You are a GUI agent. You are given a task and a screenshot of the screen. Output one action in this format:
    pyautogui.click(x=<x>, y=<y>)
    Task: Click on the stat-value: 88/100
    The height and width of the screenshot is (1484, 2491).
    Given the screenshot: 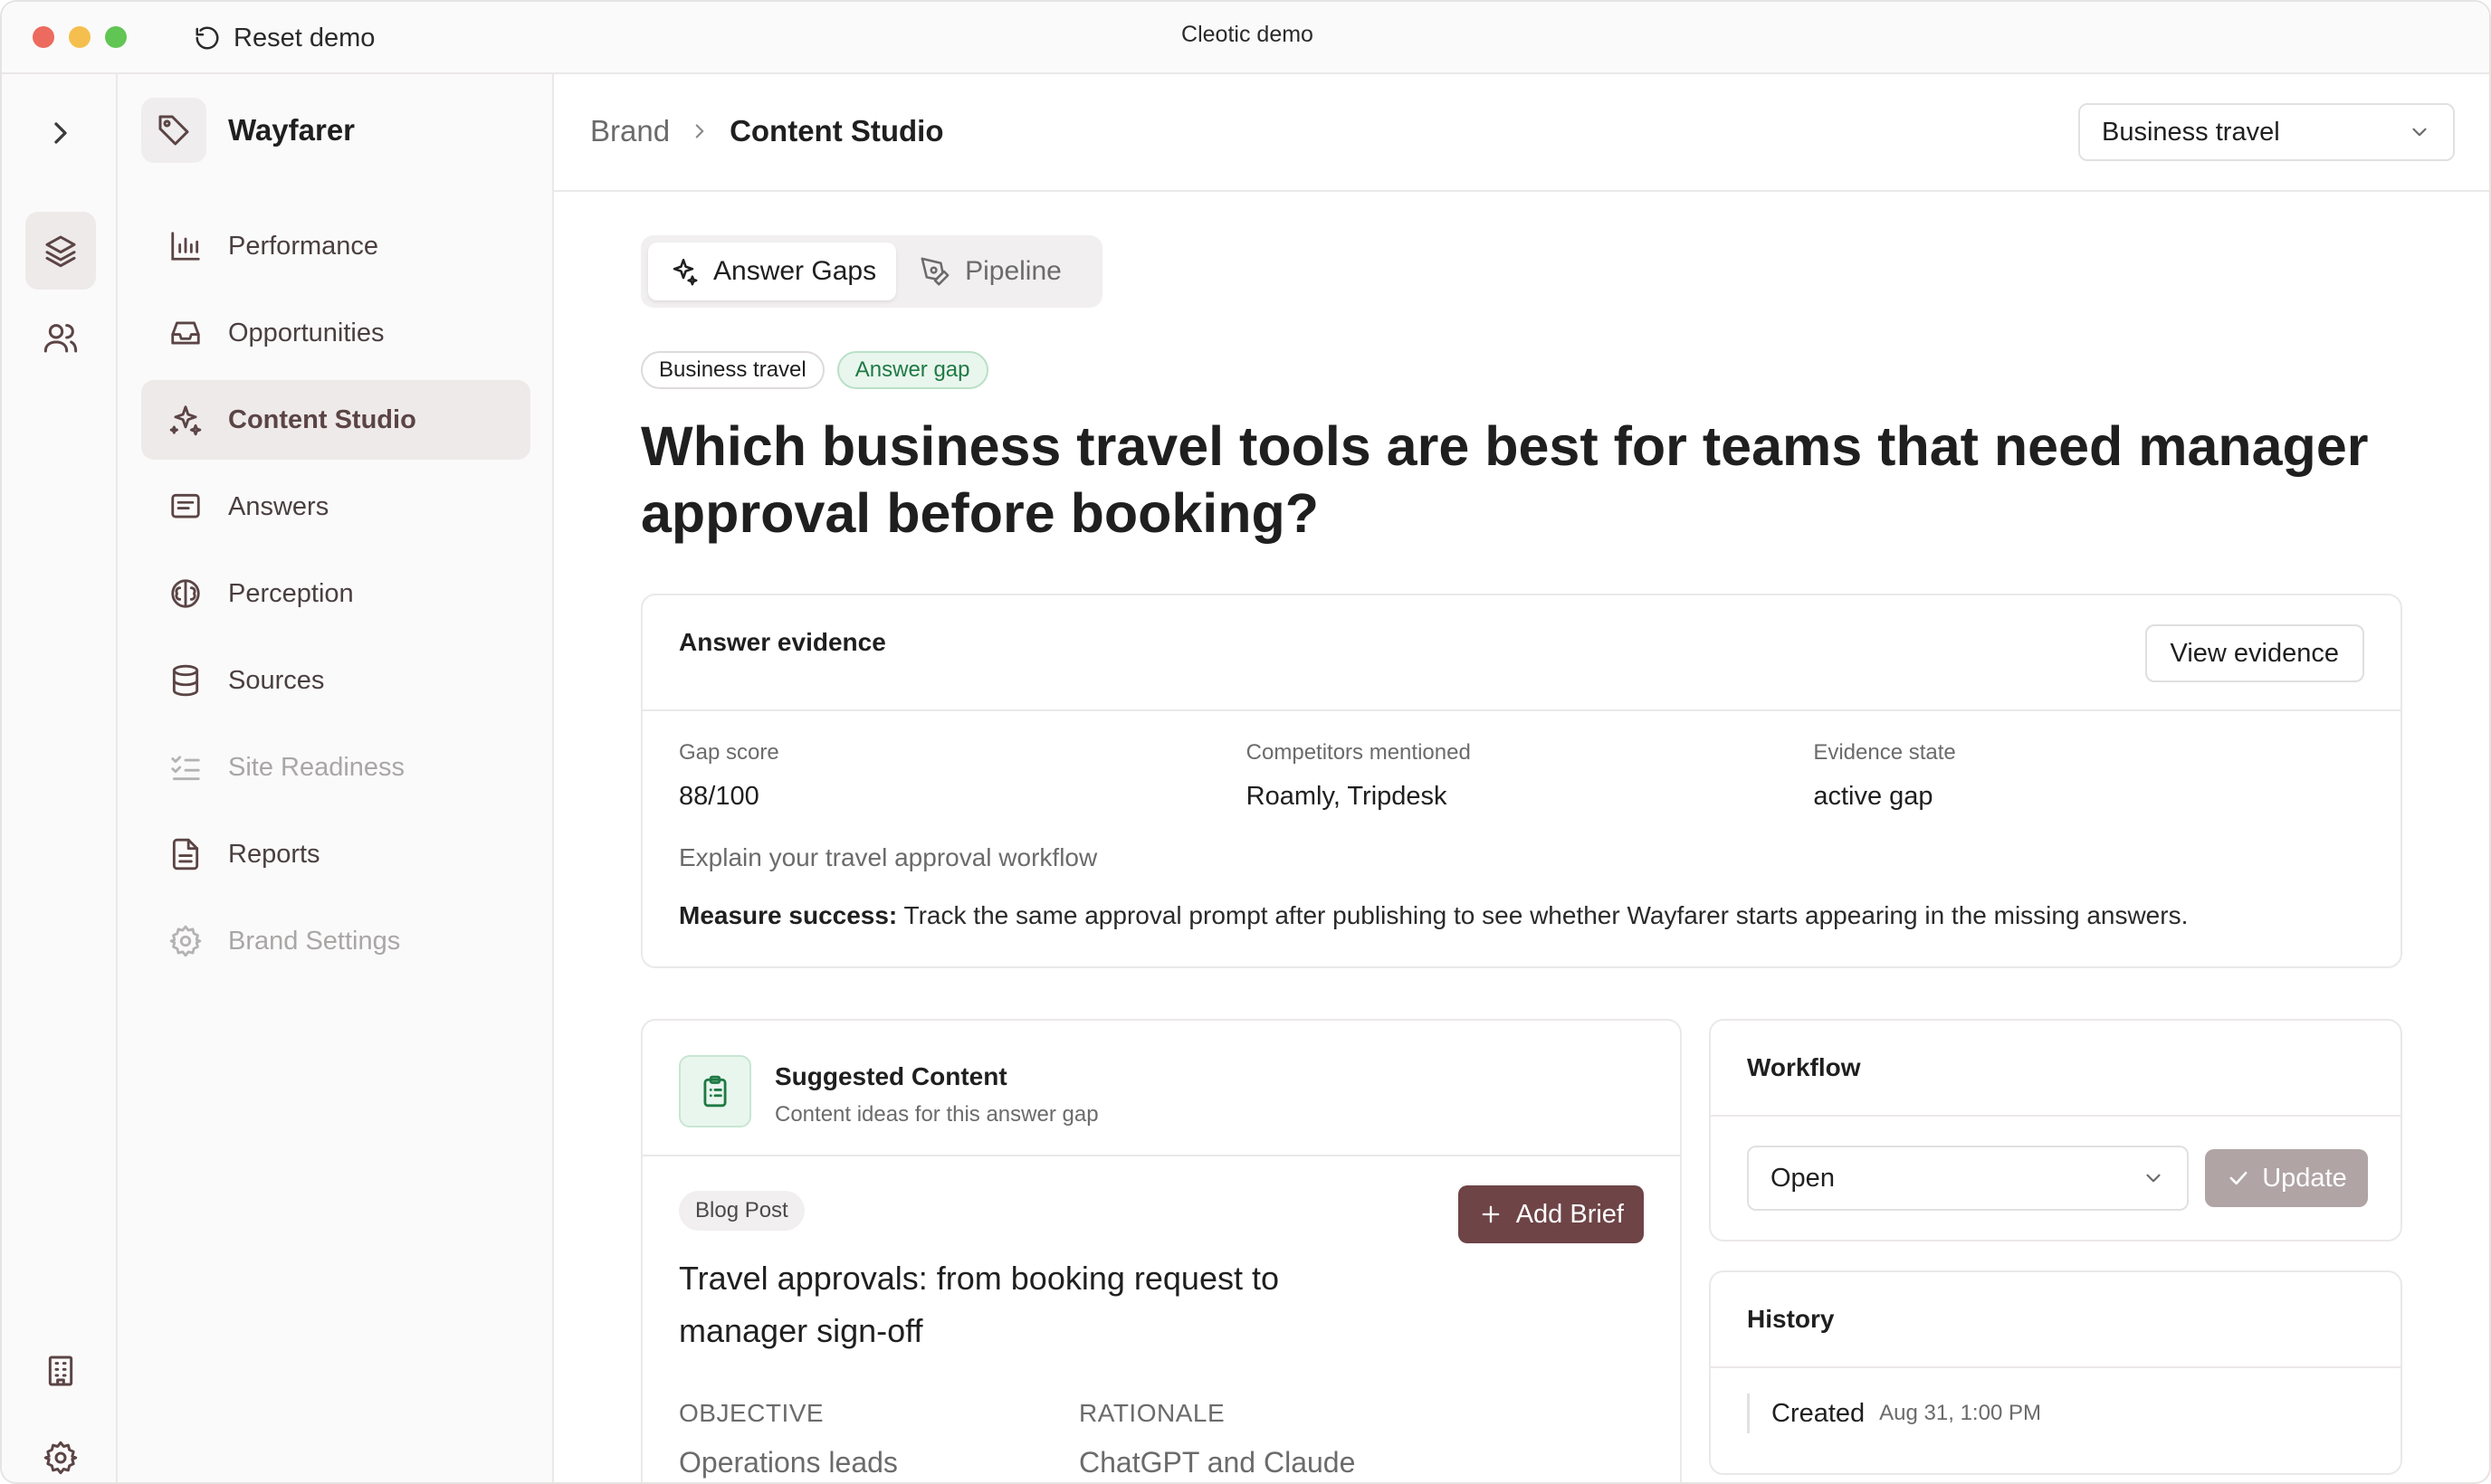 What is the action you would take?
    pyautogui.click(x=719, y=796)
    